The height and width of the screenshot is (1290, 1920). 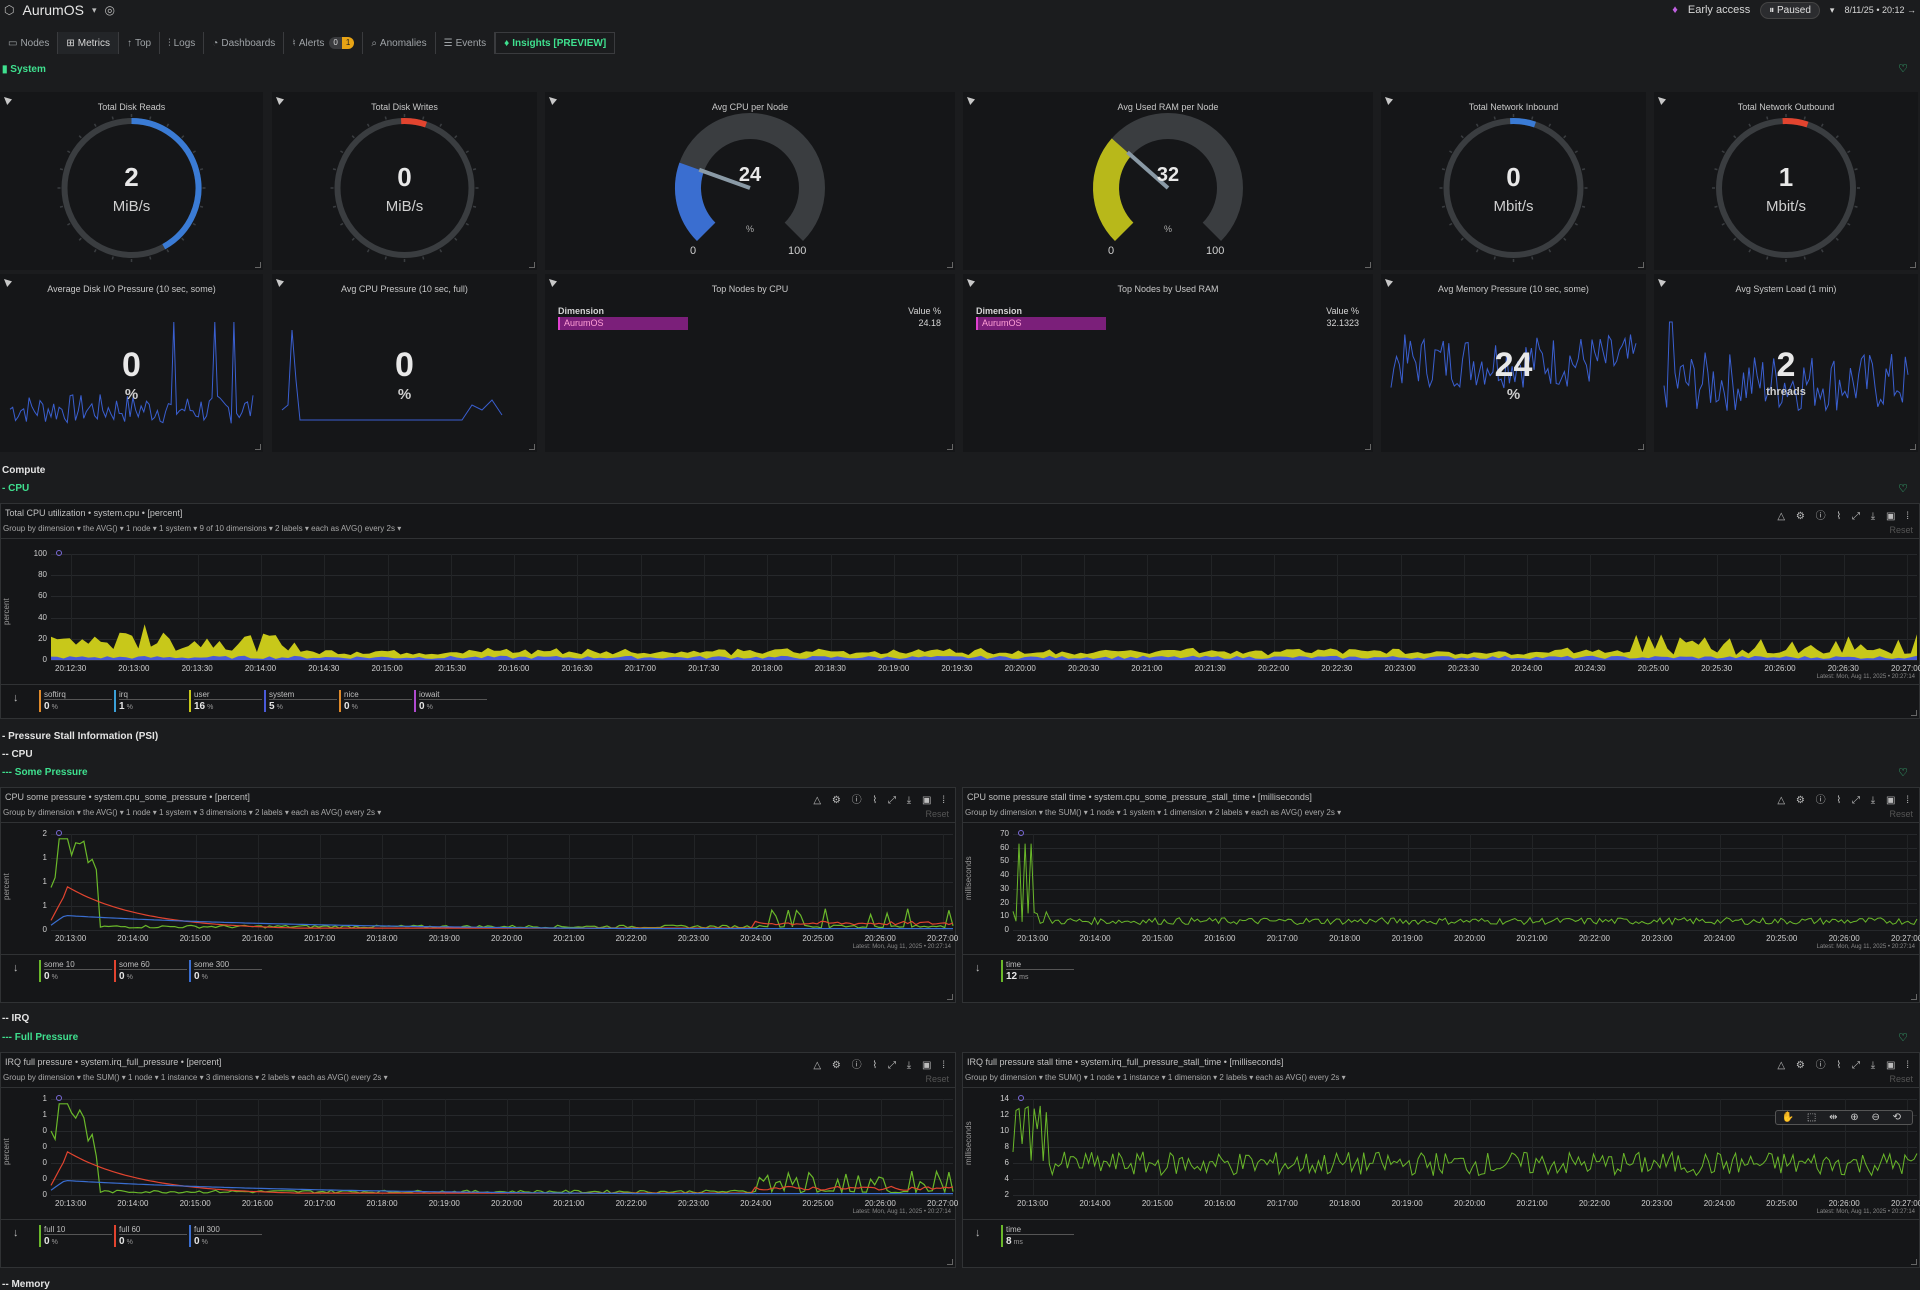 What do you see at coordinates (1037, 971) in the screenshot?
I see `legend-item: time 12 ms` at bounding box center [1037, 971].